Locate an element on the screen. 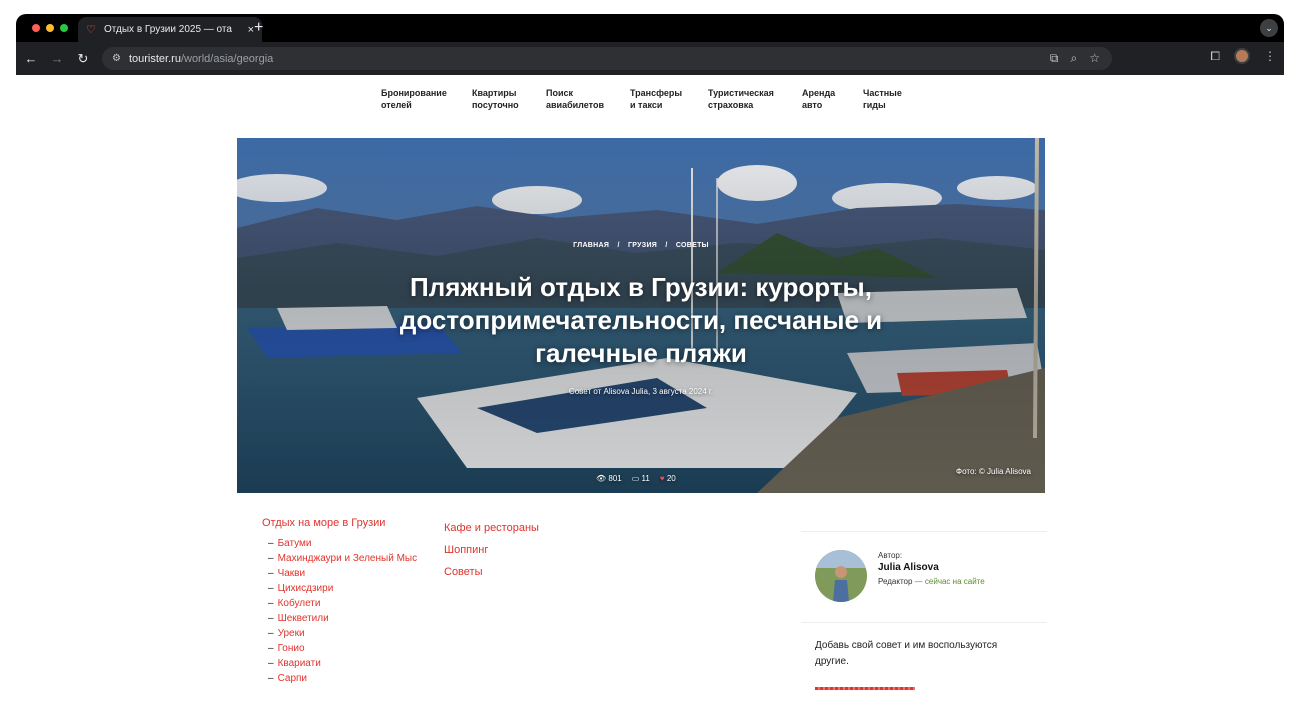 Image resolution: width=1300 pixels, height=705 pixels. zoom-icon: ⌕ is located at coordinates (1074, 58).